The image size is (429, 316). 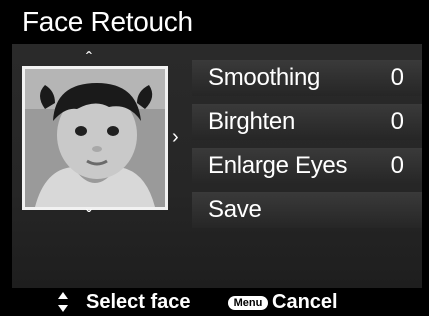 I want to click on menu-item-label: Birghten, so click(x=251, y=121).